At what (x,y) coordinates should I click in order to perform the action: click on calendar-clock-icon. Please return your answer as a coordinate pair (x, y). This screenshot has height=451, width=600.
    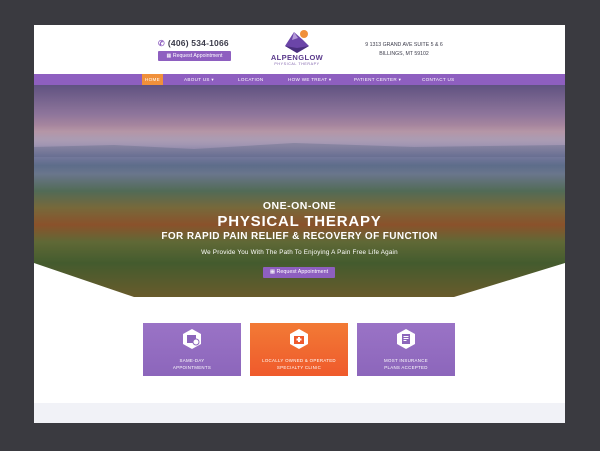
    Looking at the image, I should click on (192, 339).